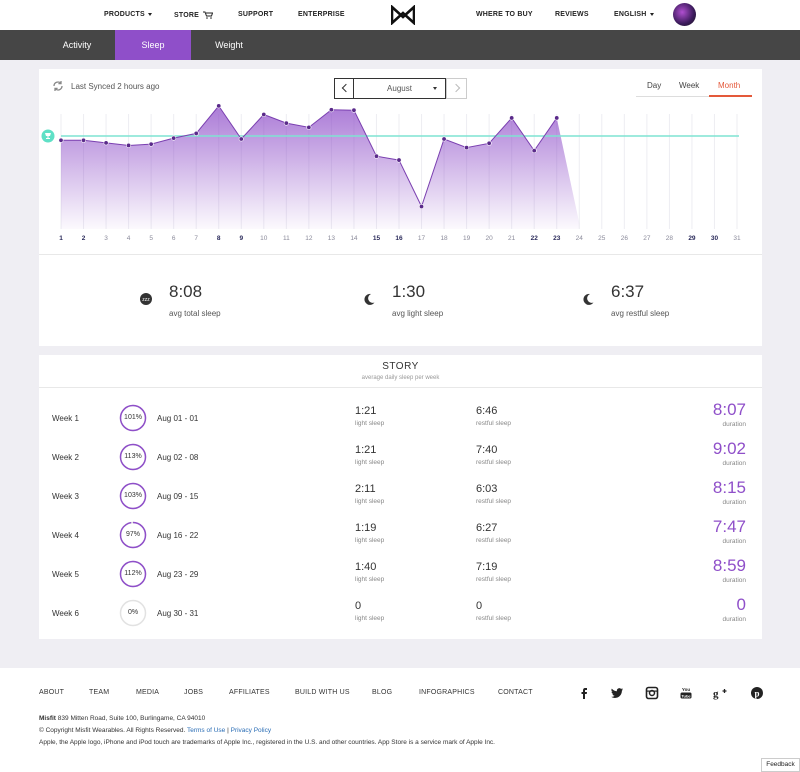 The width and height of the screenshot is (800, 772). Describe the element at coordinates (504, 14) in the screenshot. I see `nav-where-to-buy: WHERE TO BUY` at that location.